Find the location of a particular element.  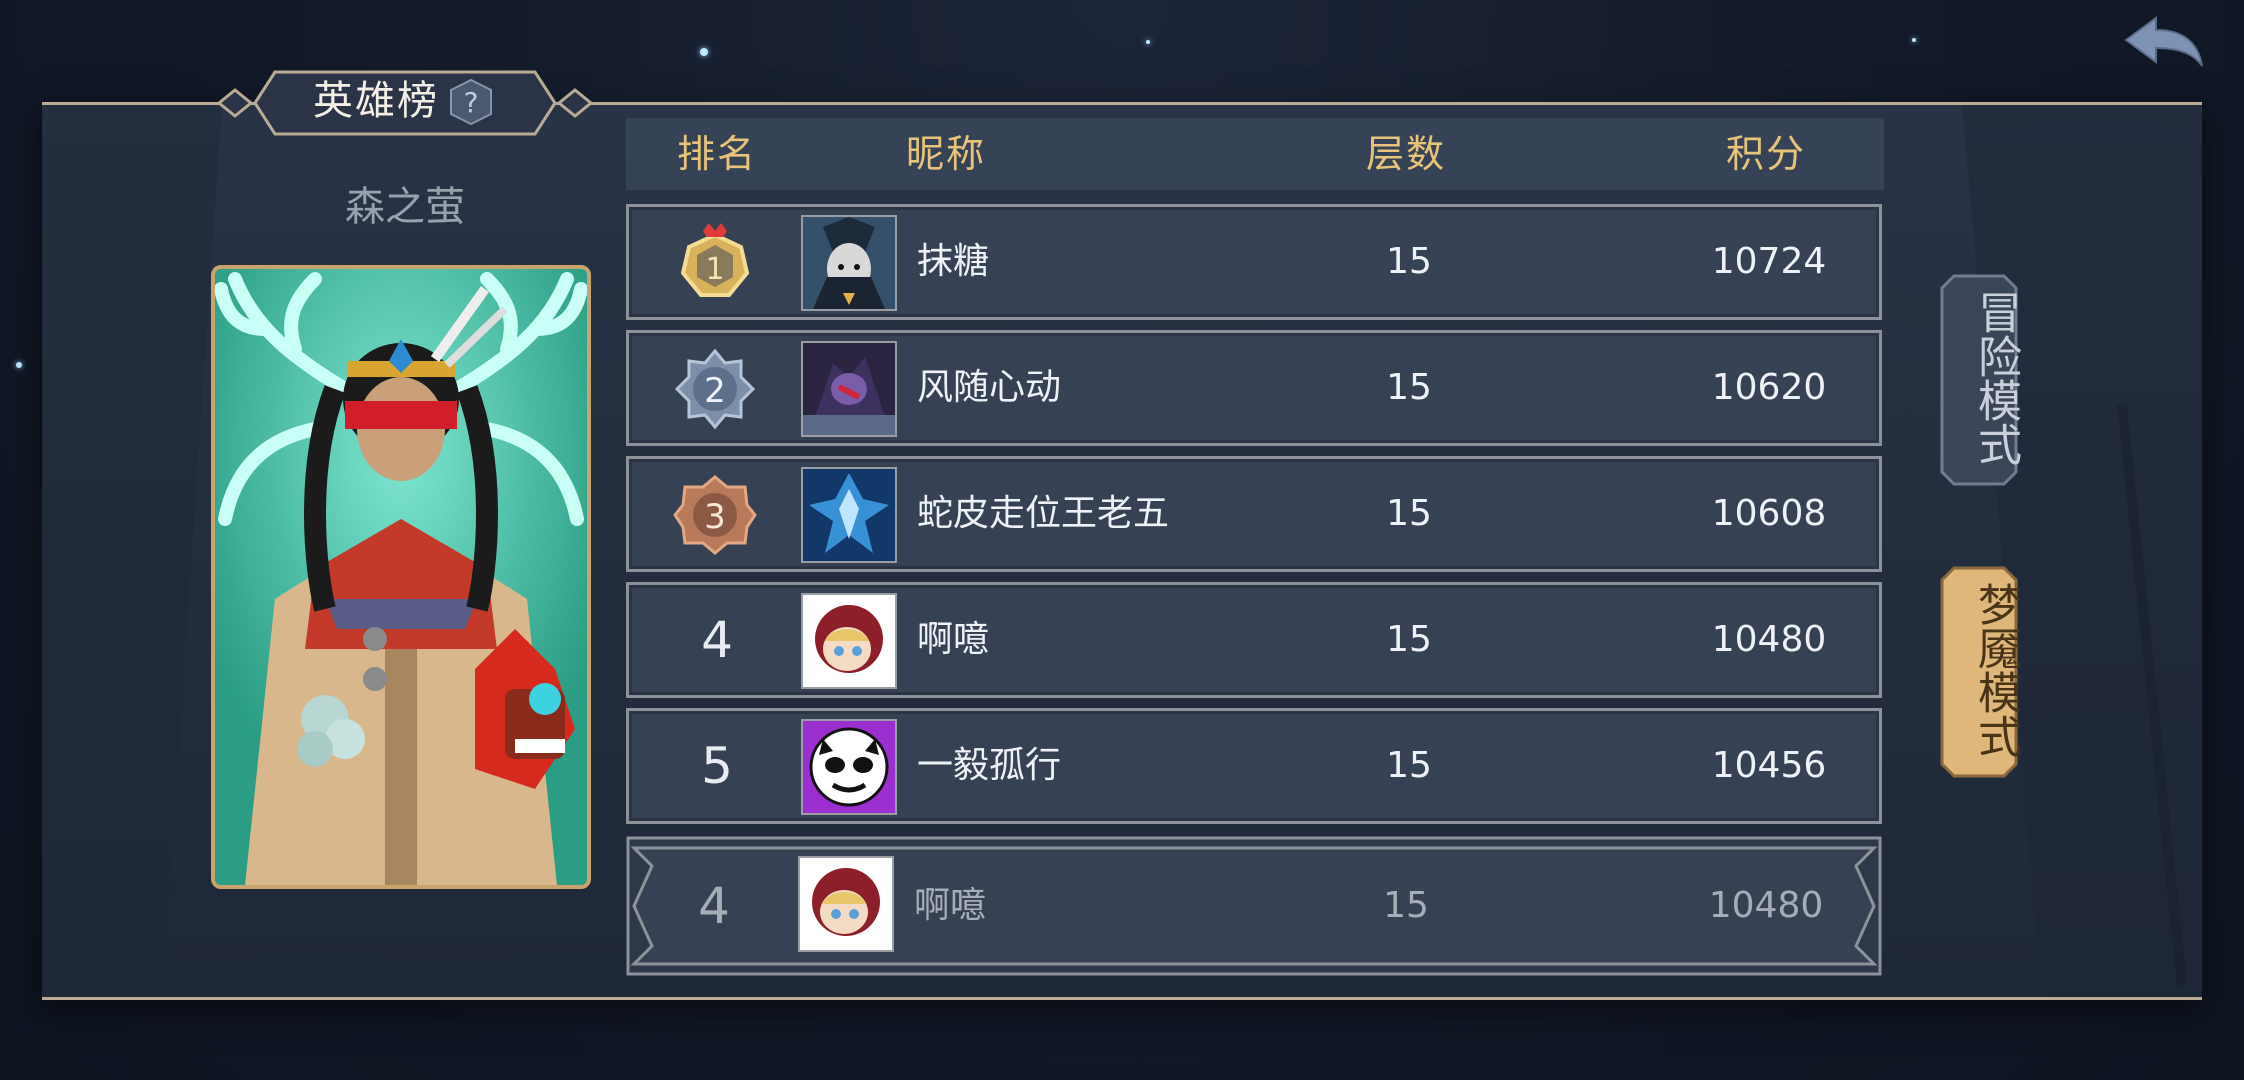

leaderboard-row: 4 啊噫 15 10480 is located at coordinates (1254, 640).